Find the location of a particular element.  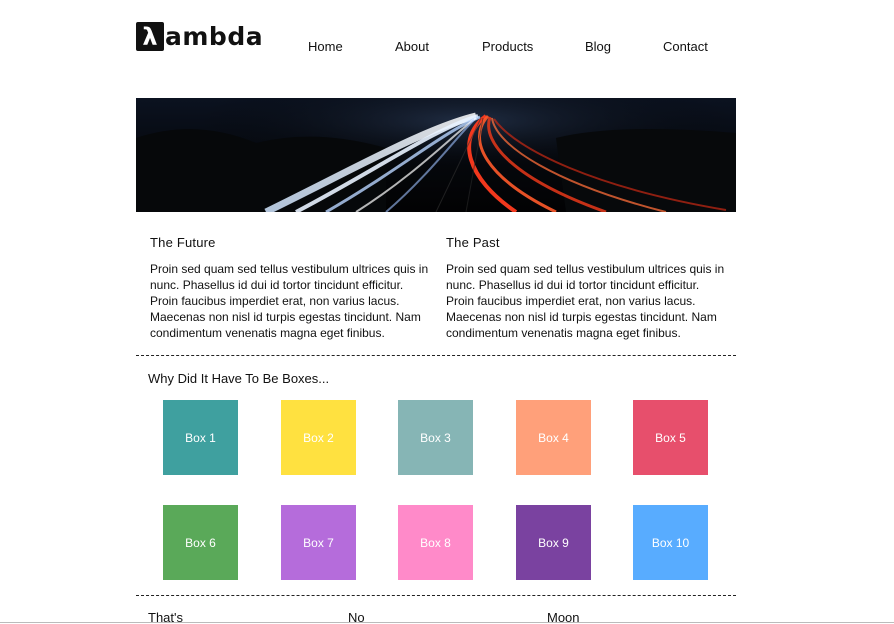

box-10: Box 10 is located at coordinates (670, 542).